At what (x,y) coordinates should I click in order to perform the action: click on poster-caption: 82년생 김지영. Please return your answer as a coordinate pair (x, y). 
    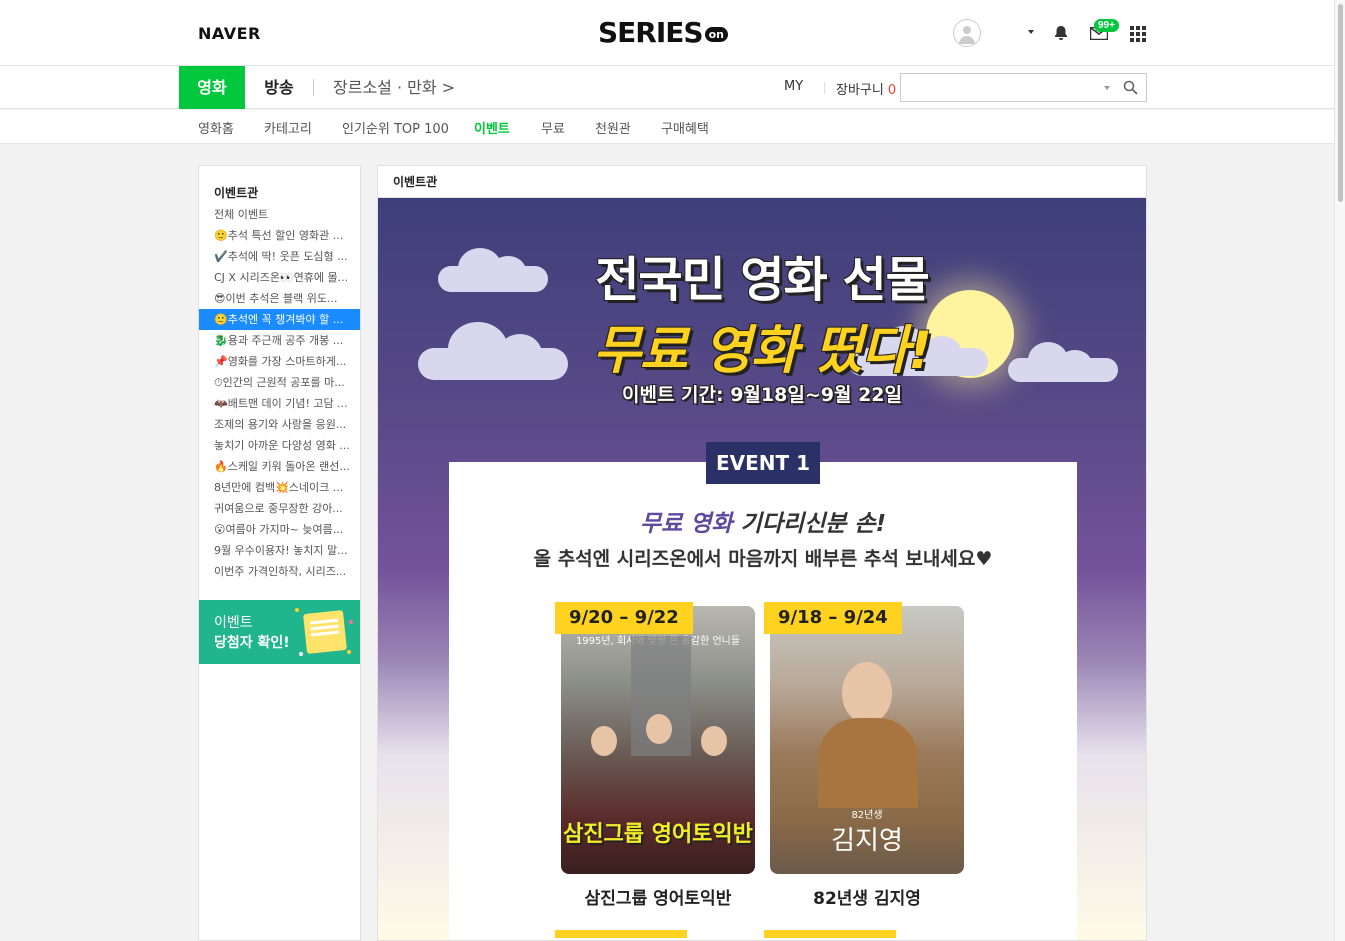
    Looking at the image, I should click on (867, 896).